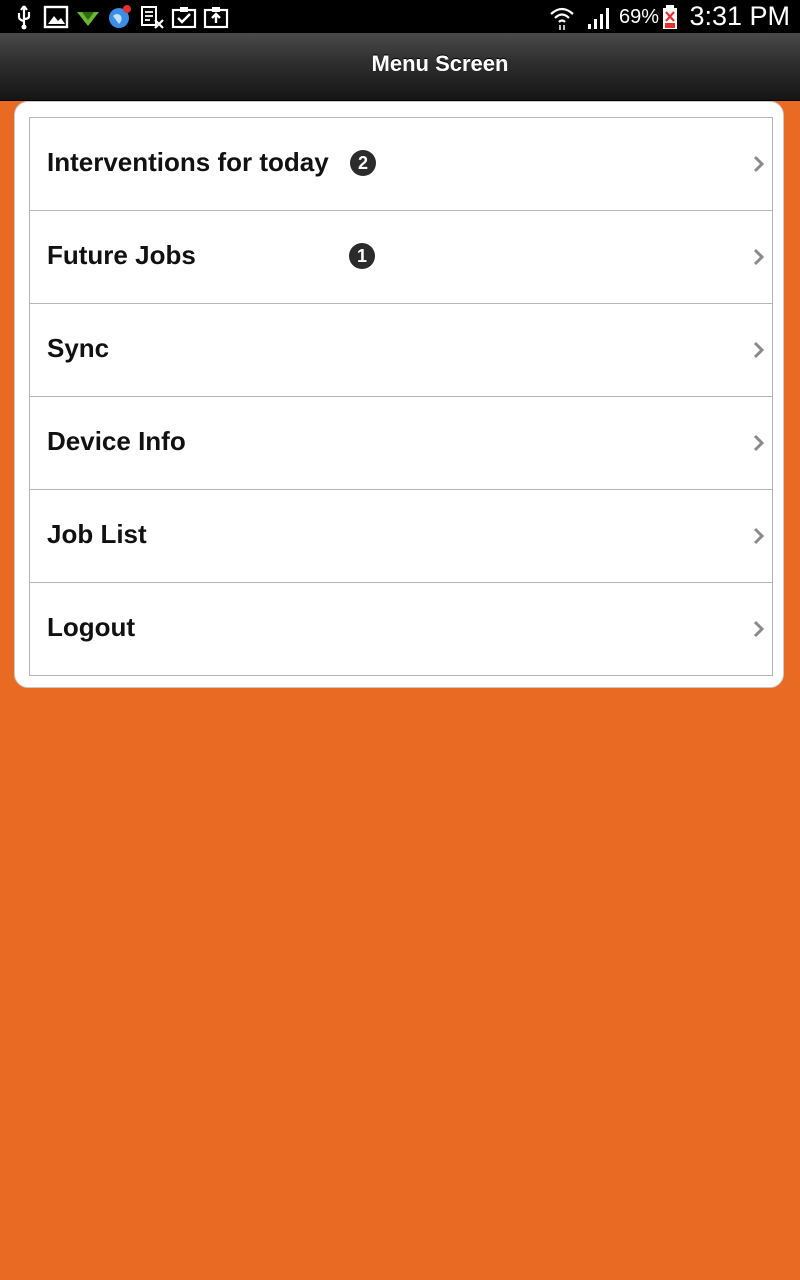 The image size is (800, 1280). What do you see at coordinates (401, 443) in the screenshot?
I see `menu-item-device-info: Device Info` at bounding box center [401, 443].